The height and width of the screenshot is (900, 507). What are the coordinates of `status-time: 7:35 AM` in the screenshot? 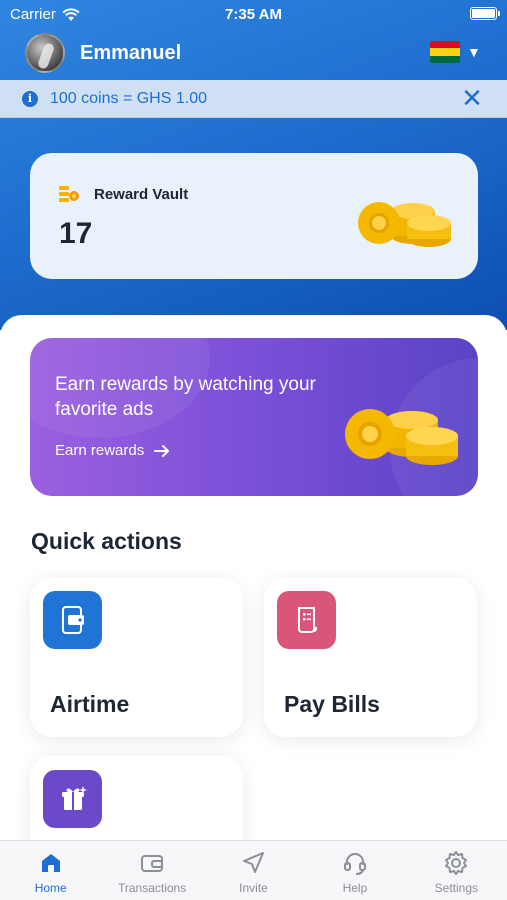 It's located at (253, 14).